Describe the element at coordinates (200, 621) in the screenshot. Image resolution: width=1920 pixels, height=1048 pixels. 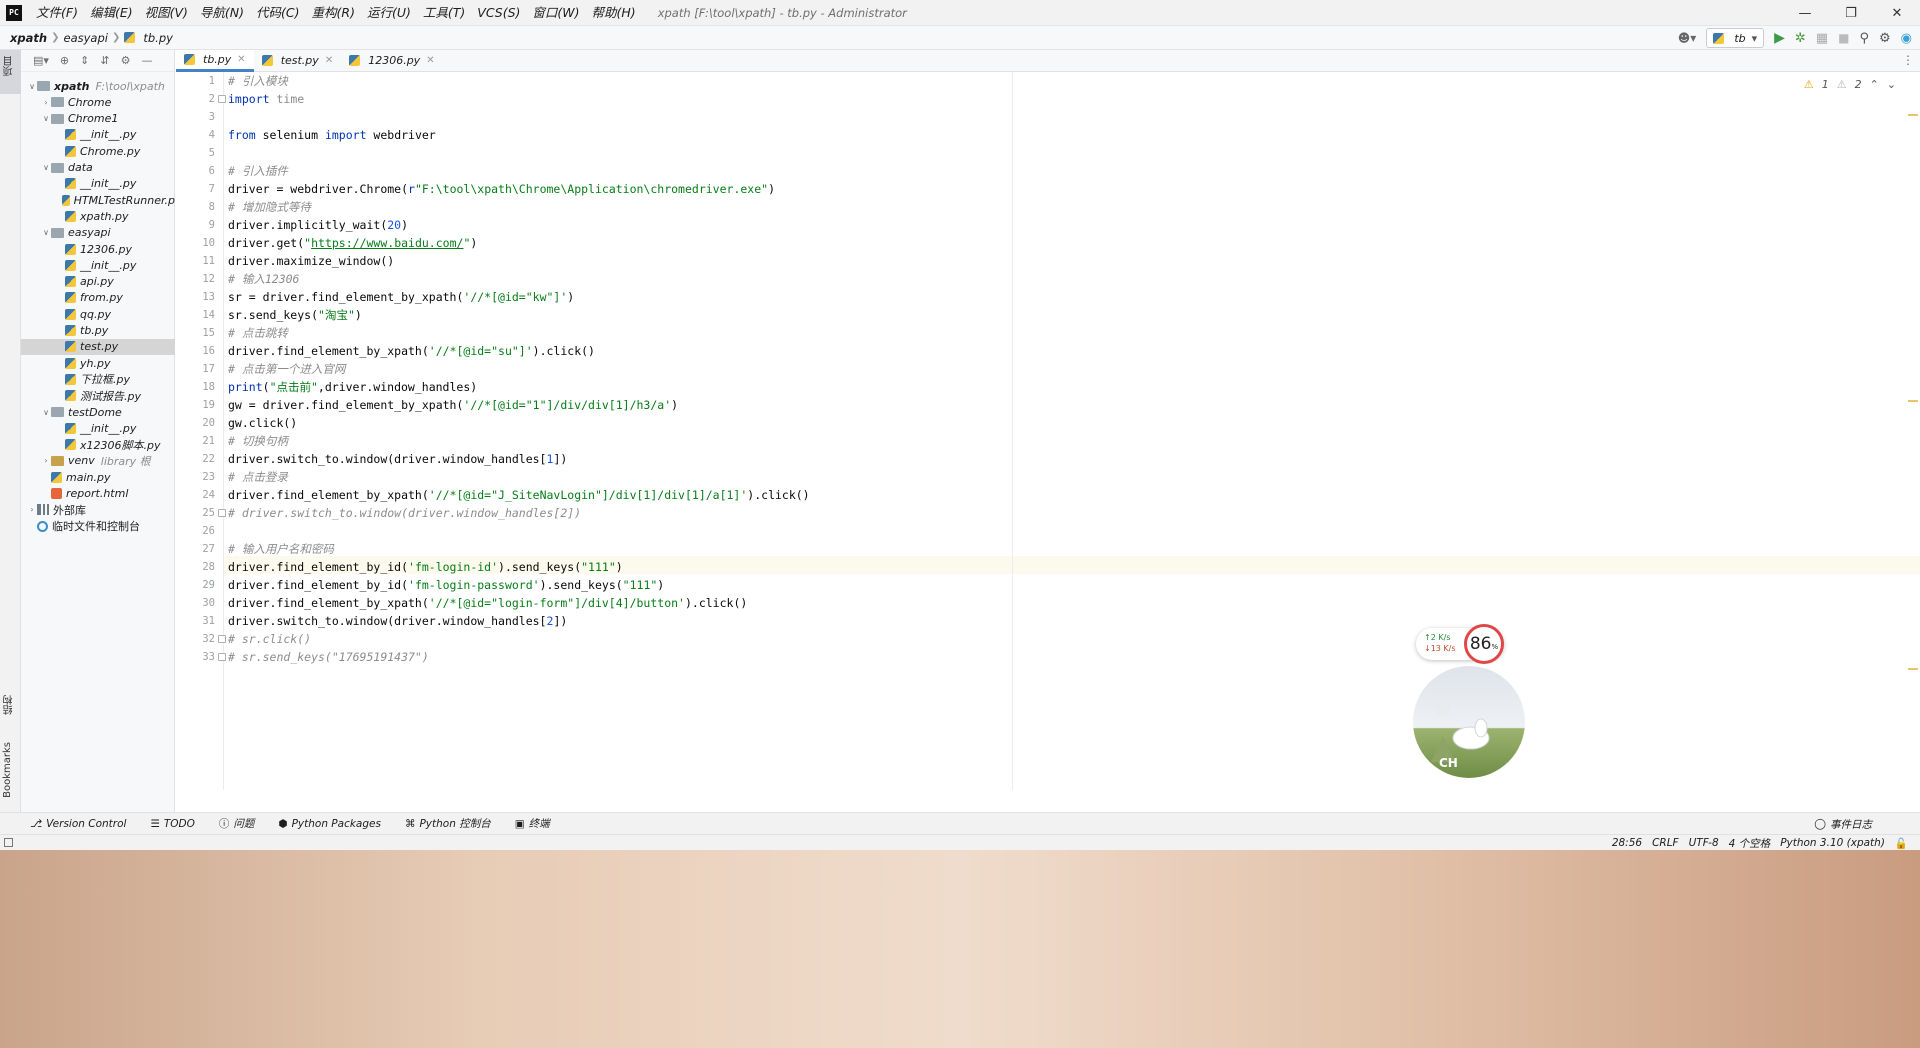
I see `line-number: 31` at that location.